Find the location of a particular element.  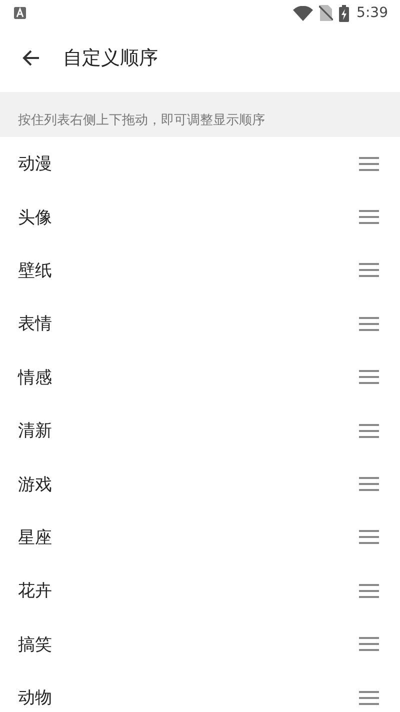

list-item-label: 花卉 is located at coordinates (35, 591).